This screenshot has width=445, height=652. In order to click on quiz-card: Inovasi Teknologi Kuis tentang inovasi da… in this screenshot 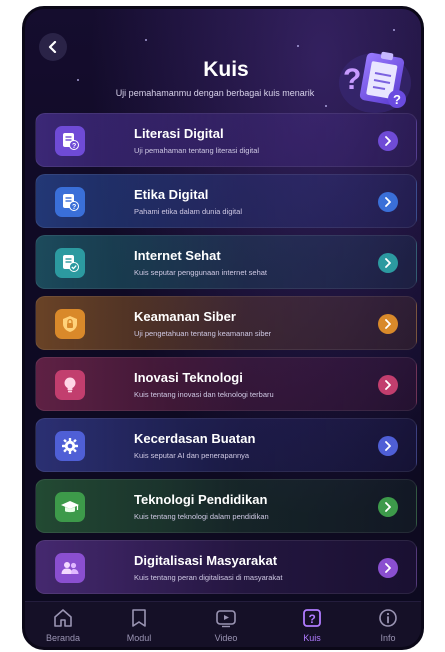, I will do `click(226, 384)`.